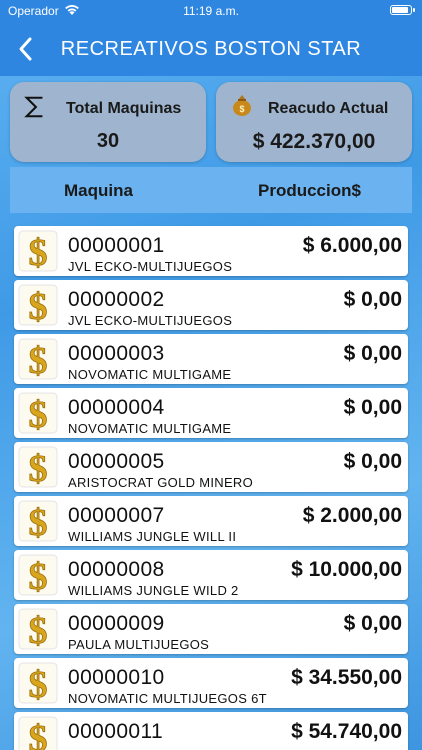 Image resolution: width=422 pixels, height=750 pixels. Describe the element at coordinates (352, 515) in the screenshot. I see `machine-production: $ 2.000,00` at that location.